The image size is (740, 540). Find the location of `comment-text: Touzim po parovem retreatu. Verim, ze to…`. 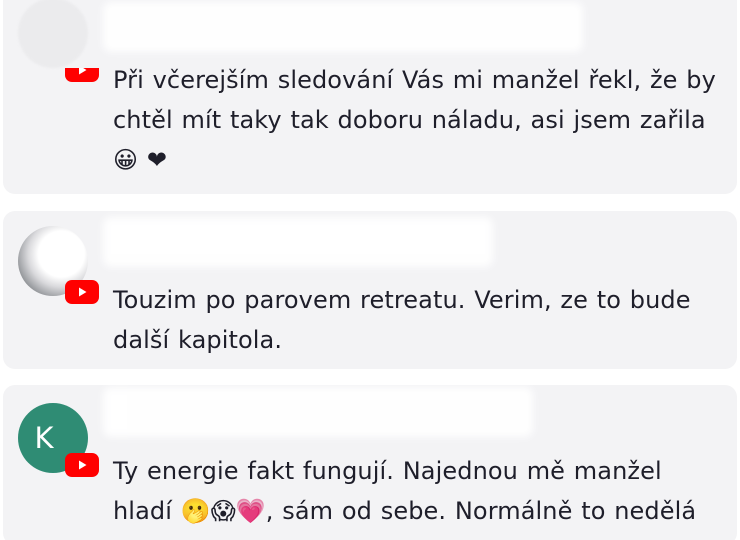

comment-text: Touzim po parovem retreatu. Verim, ze to… is located at coordinates (402, 320).